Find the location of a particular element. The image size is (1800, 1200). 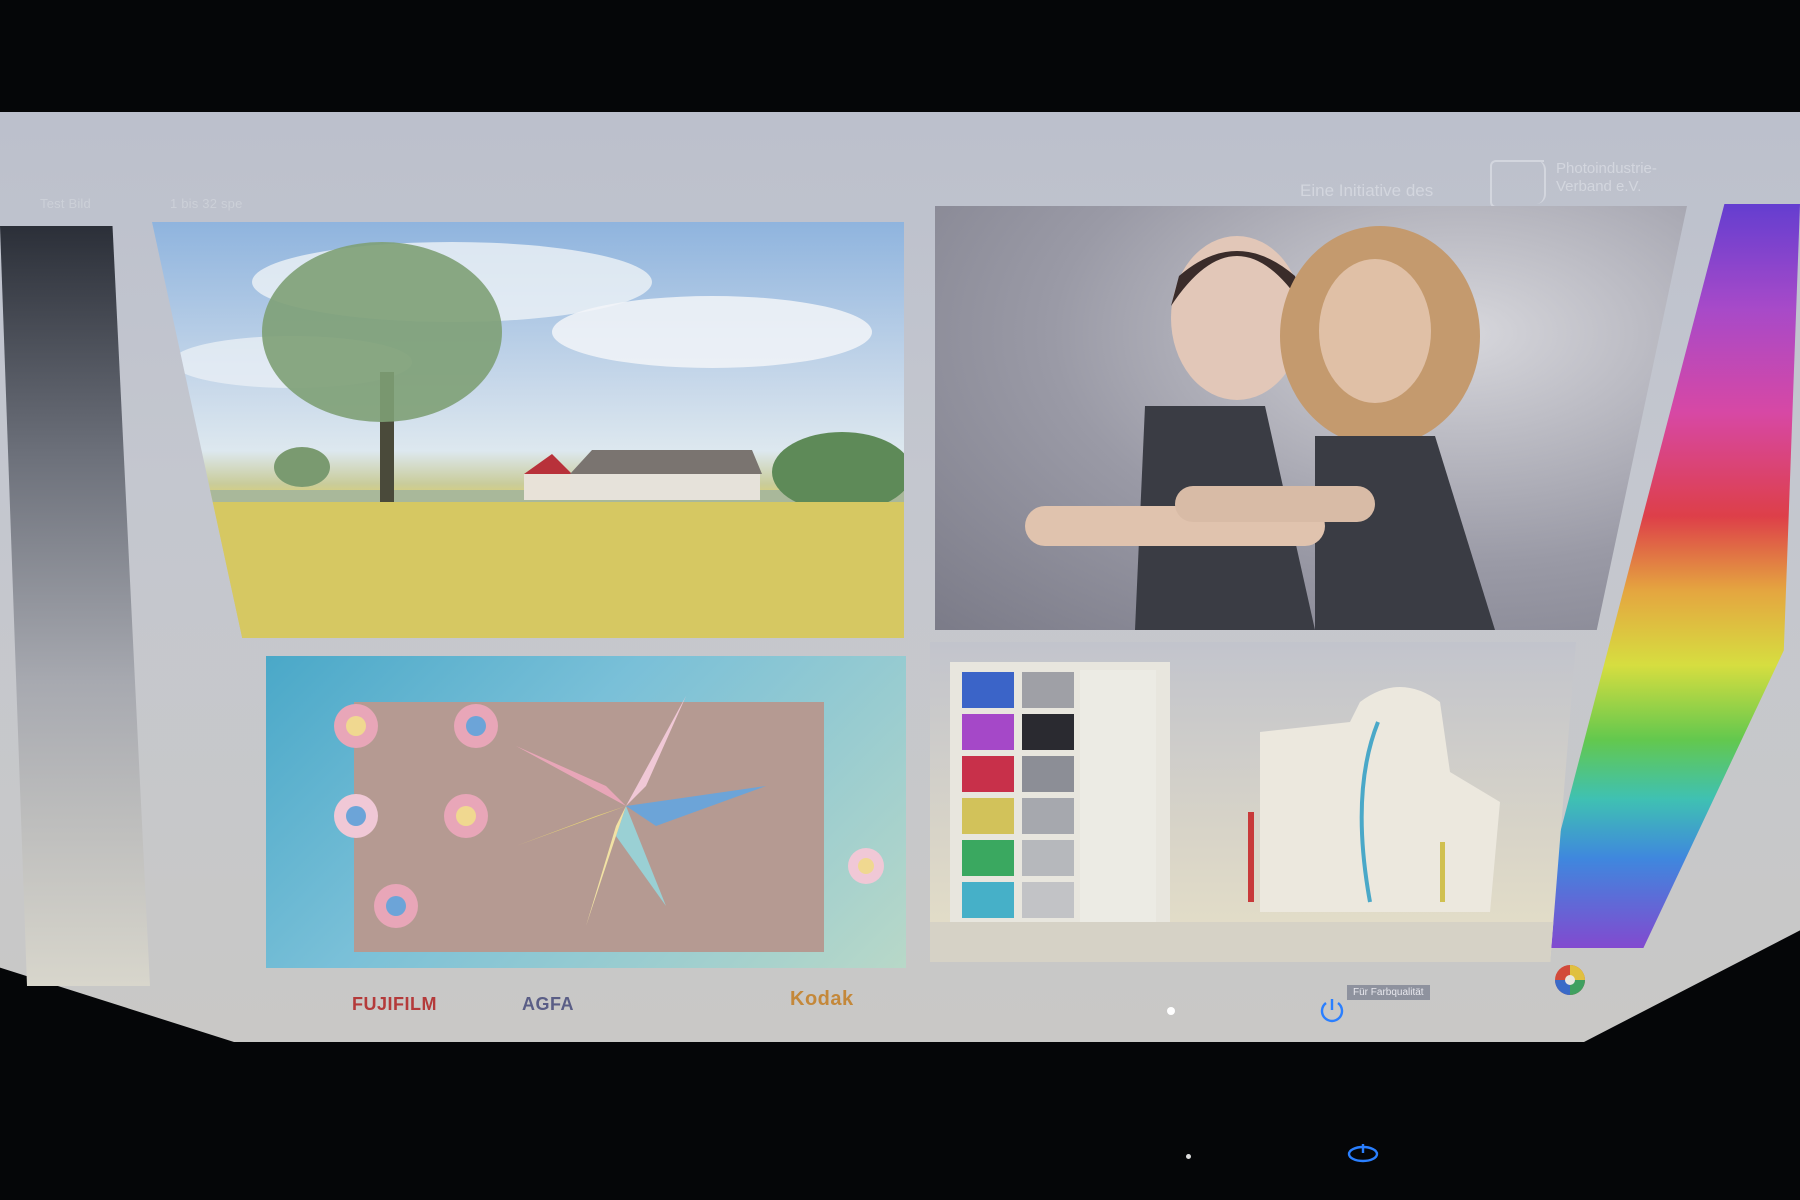

pinwheel-photo is located at coordinates (586, 812).